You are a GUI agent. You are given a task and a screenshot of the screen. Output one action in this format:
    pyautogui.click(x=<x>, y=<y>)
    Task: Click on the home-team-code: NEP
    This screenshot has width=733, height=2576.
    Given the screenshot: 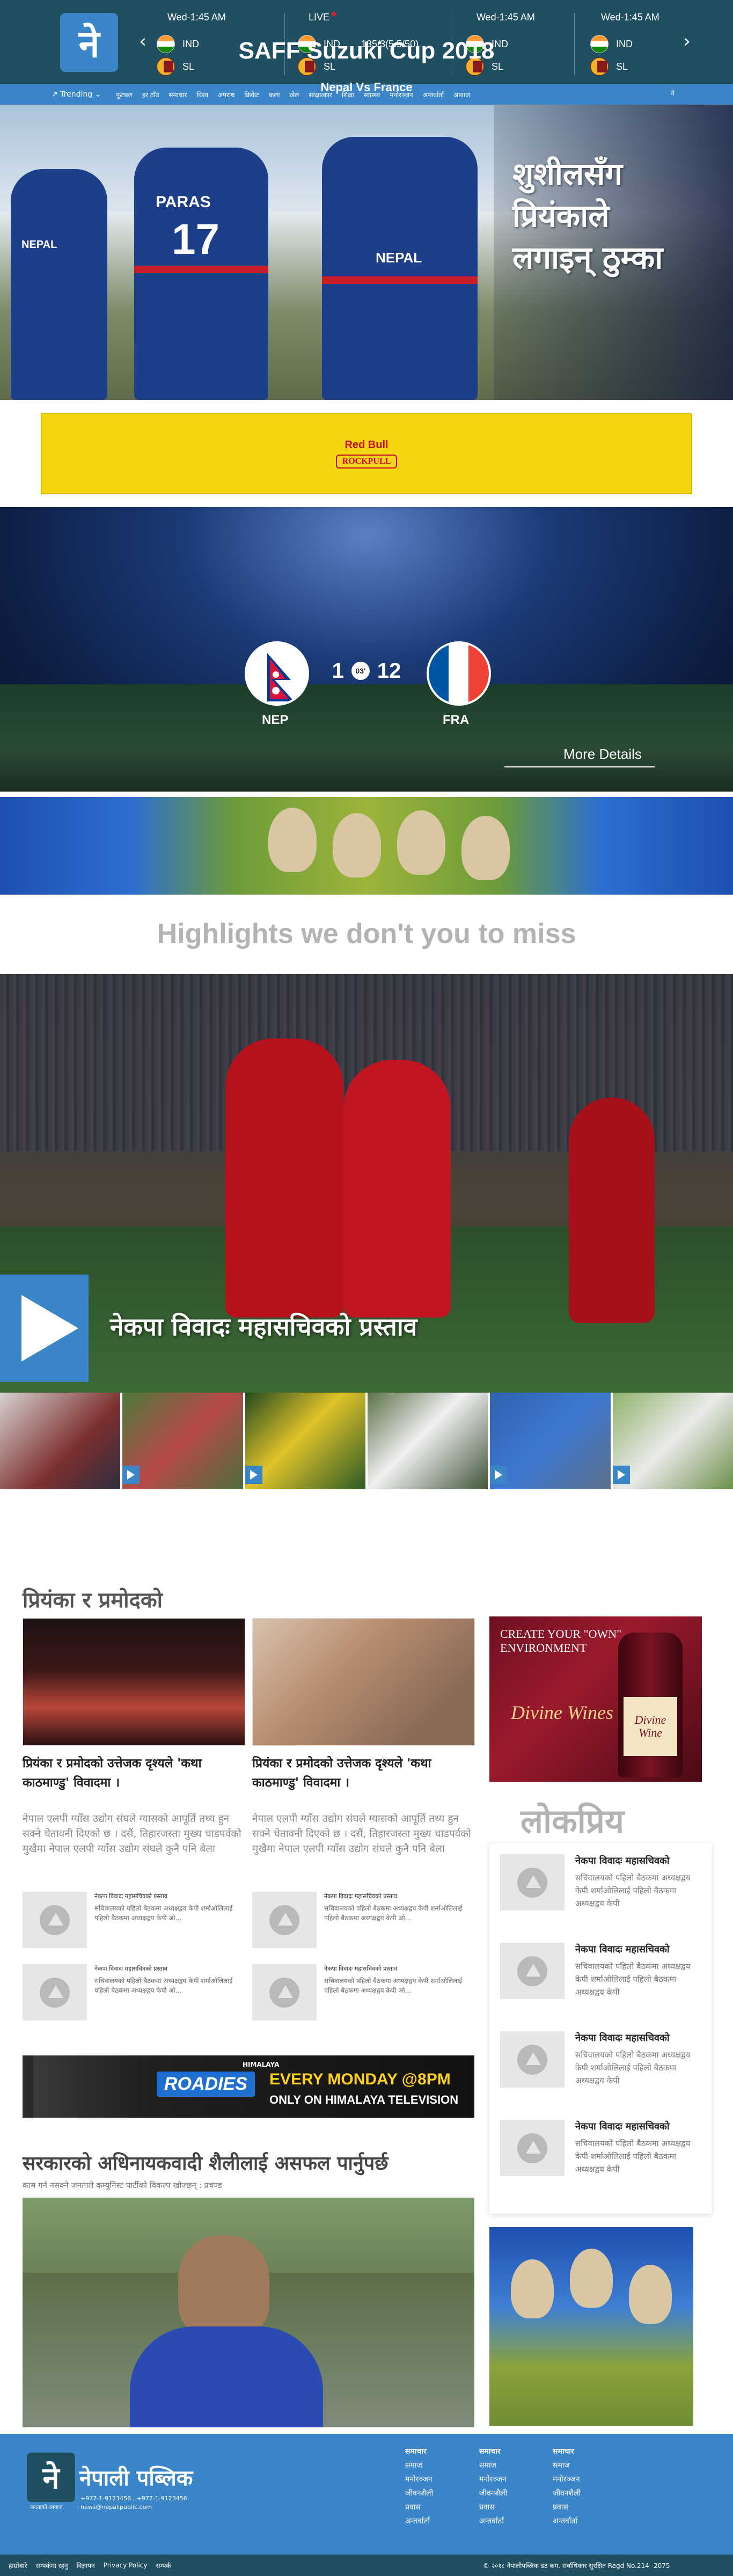 What is the action you would take?
    pyautogui.click(x=276, y=720)
    